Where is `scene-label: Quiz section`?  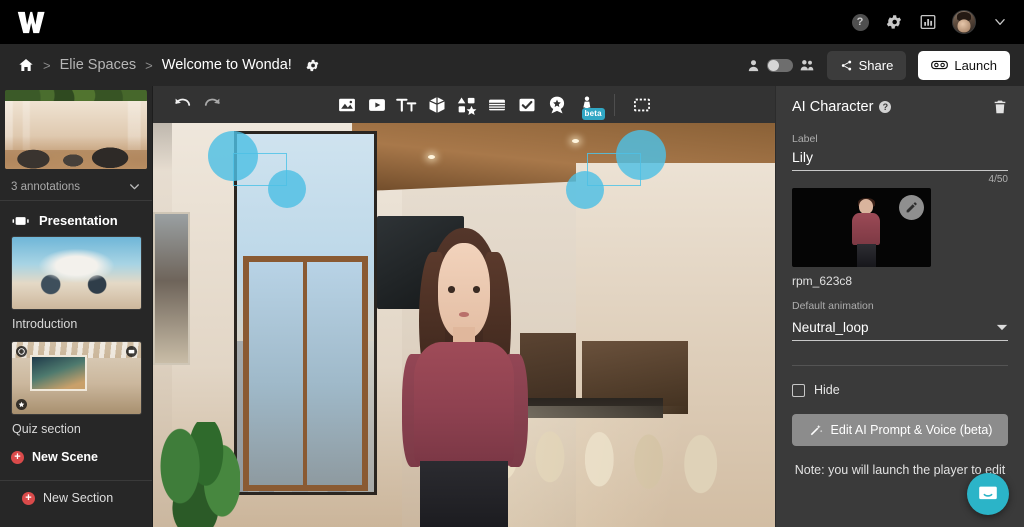 scene-label: Quiz section is located at coordinates (46, 429).